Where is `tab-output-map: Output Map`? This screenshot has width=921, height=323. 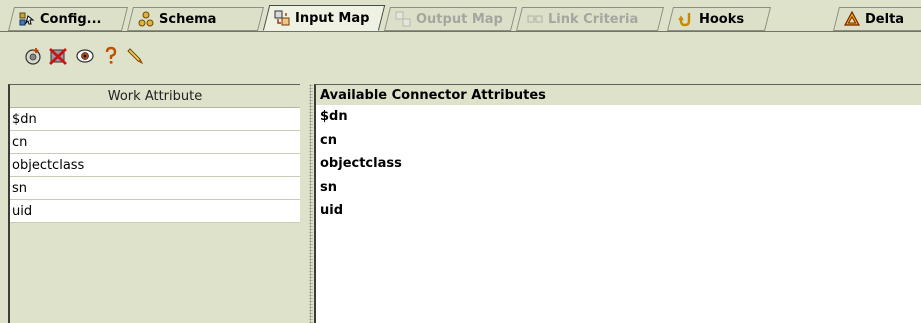
tab-output-map: Output Map is located at coordinates (450, 19).